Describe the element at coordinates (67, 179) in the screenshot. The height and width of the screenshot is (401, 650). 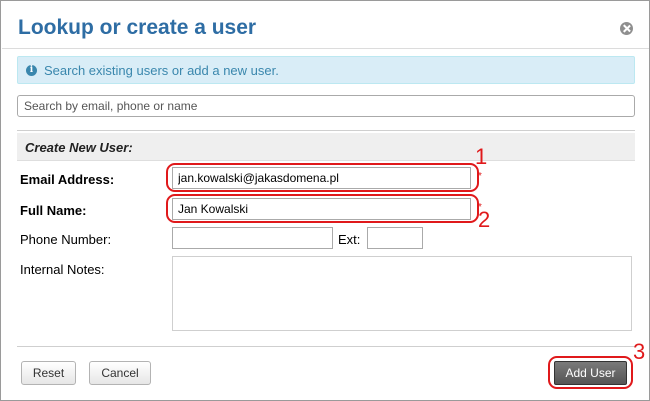
I see `email-label: Email Address:` at that location.